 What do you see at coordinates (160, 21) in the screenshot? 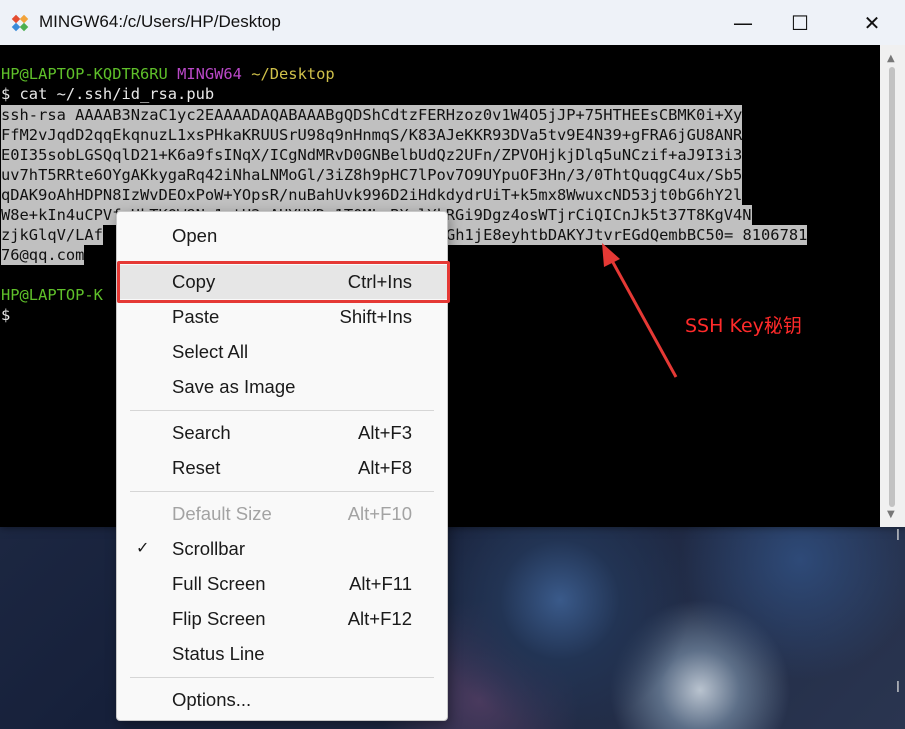
I see `window-title: MINGW64:/c/Users/HP/Desktop` at bounding box center [160, 21].